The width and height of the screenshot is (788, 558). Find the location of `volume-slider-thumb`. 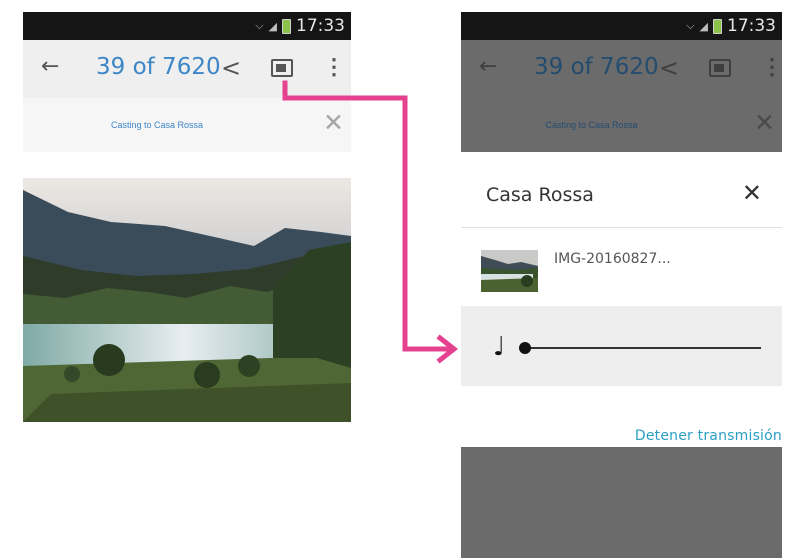

volume-slider-thumb is located at coordinates (525, 348).